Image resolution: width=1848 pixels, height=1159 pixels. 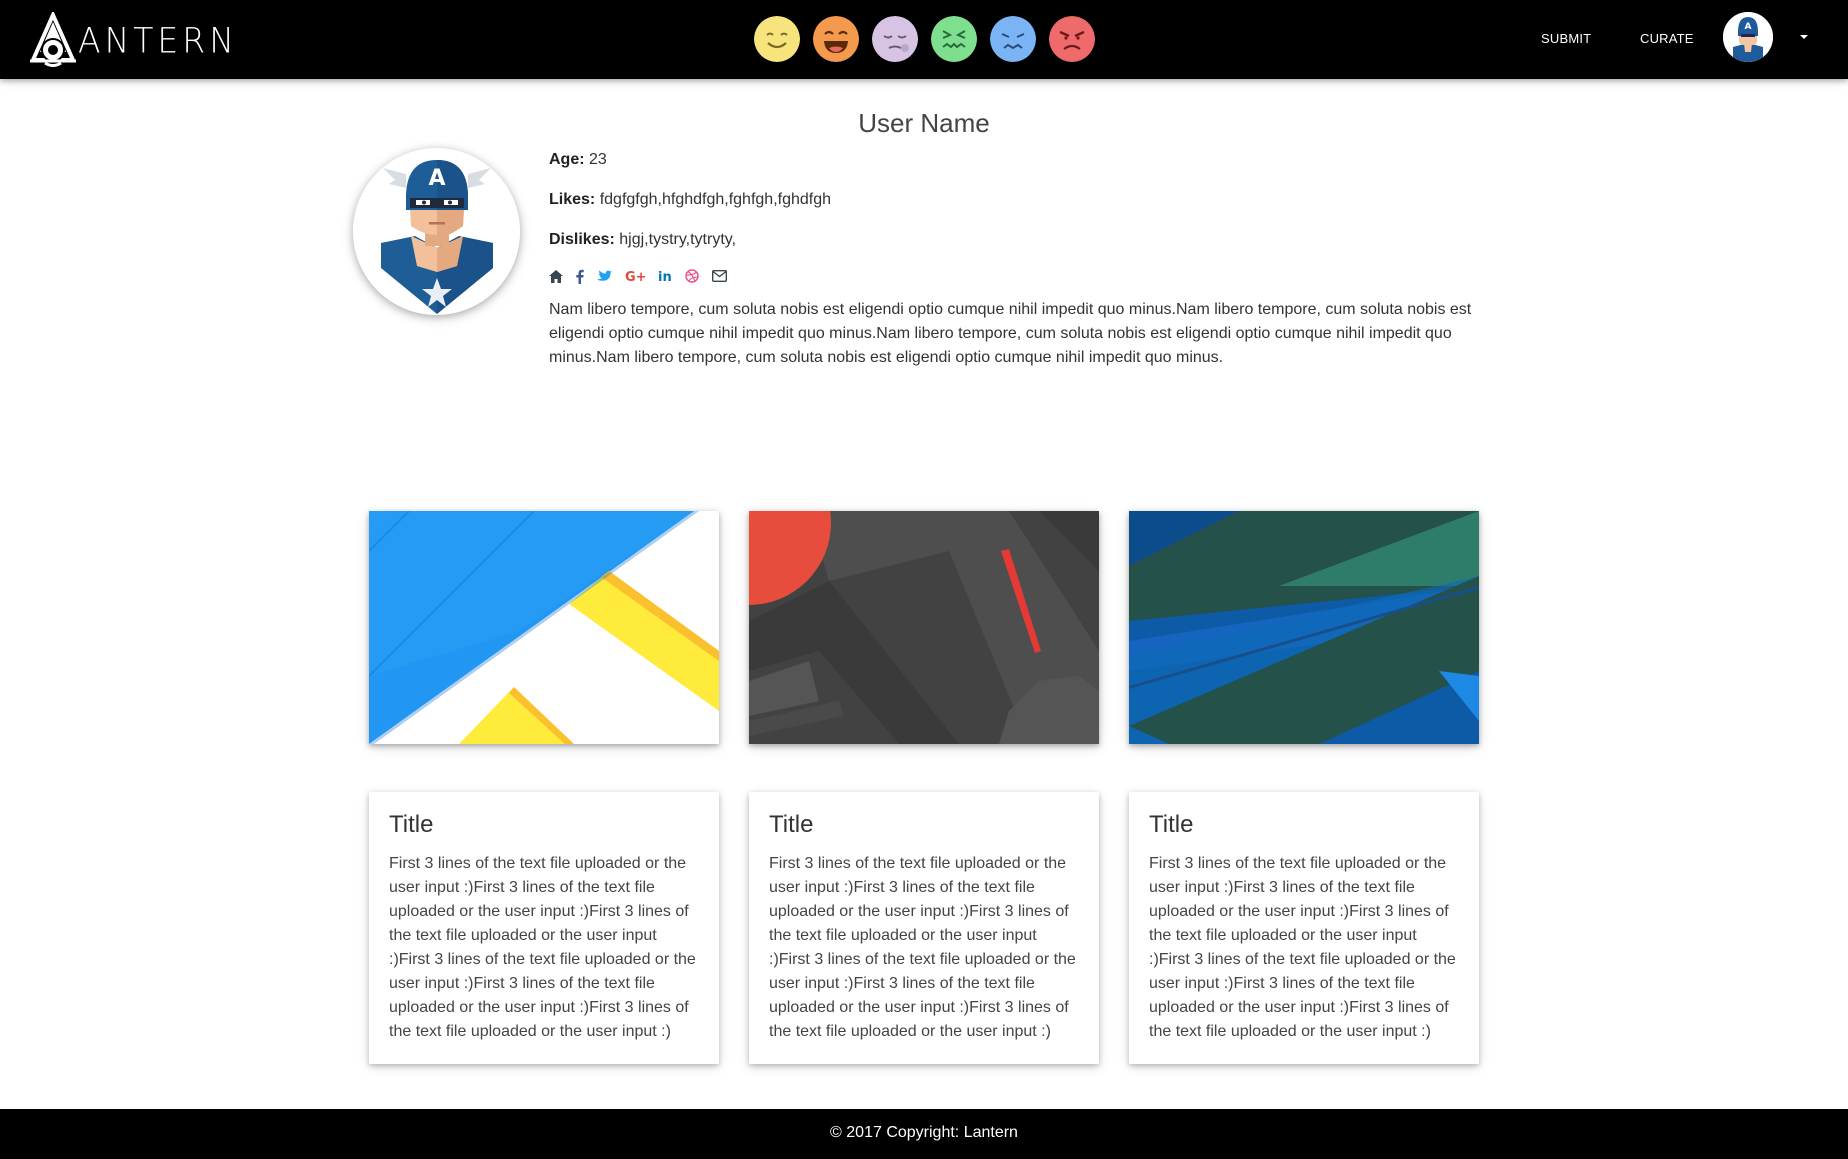 I want to click on brand-logo: ANTERN, so click(x=134, y=40).